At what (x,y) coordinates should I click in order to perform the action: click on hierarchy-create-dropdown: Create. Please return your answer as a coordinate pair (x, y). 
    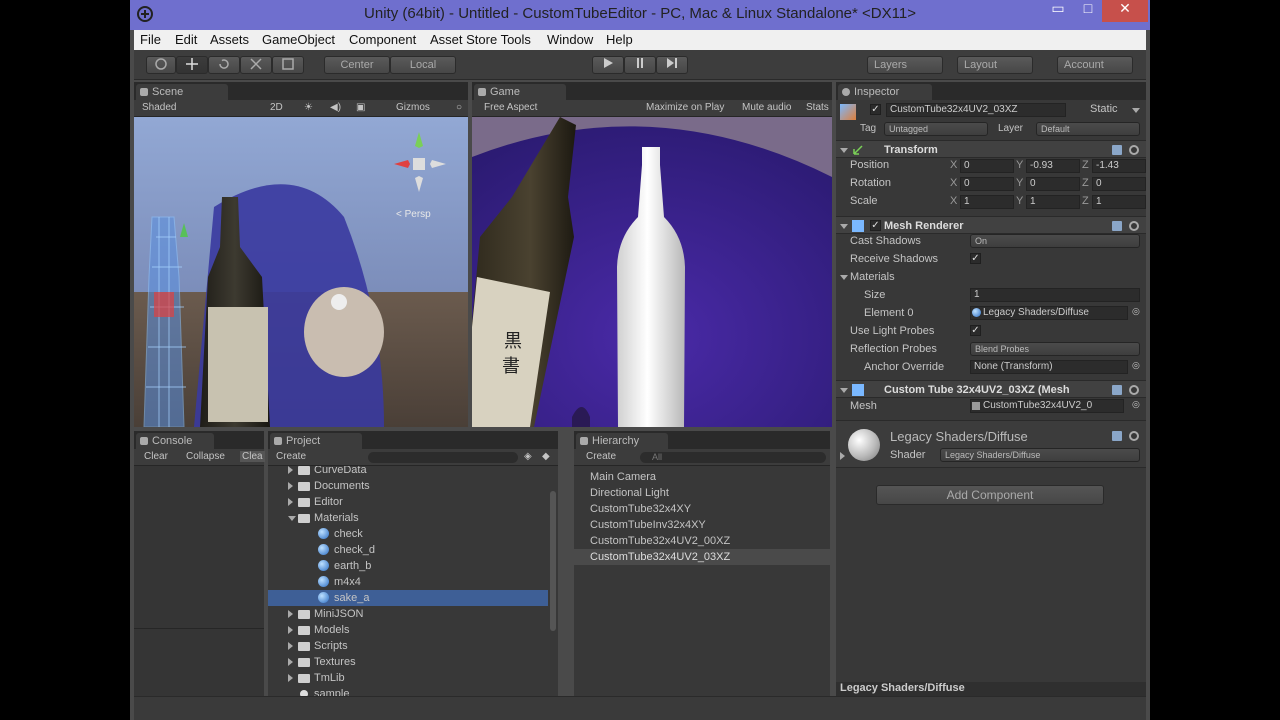
    Looking at the image, I should click on (601, 456).